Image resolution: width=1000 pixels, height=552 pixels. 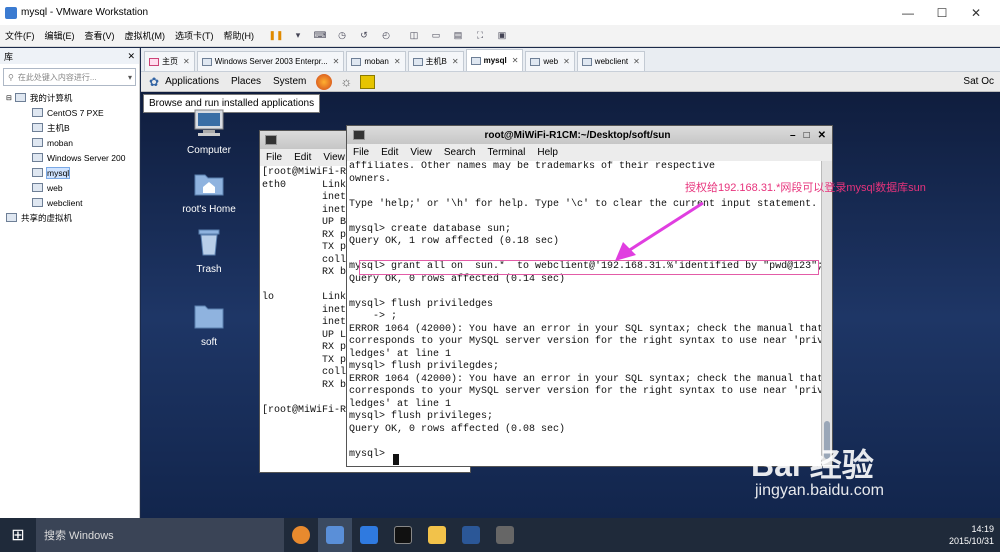 What do you see at coordinates (437, 535) in the screenshot?
I see `taskbar-app-explorer` at bounding box center [437, 535].